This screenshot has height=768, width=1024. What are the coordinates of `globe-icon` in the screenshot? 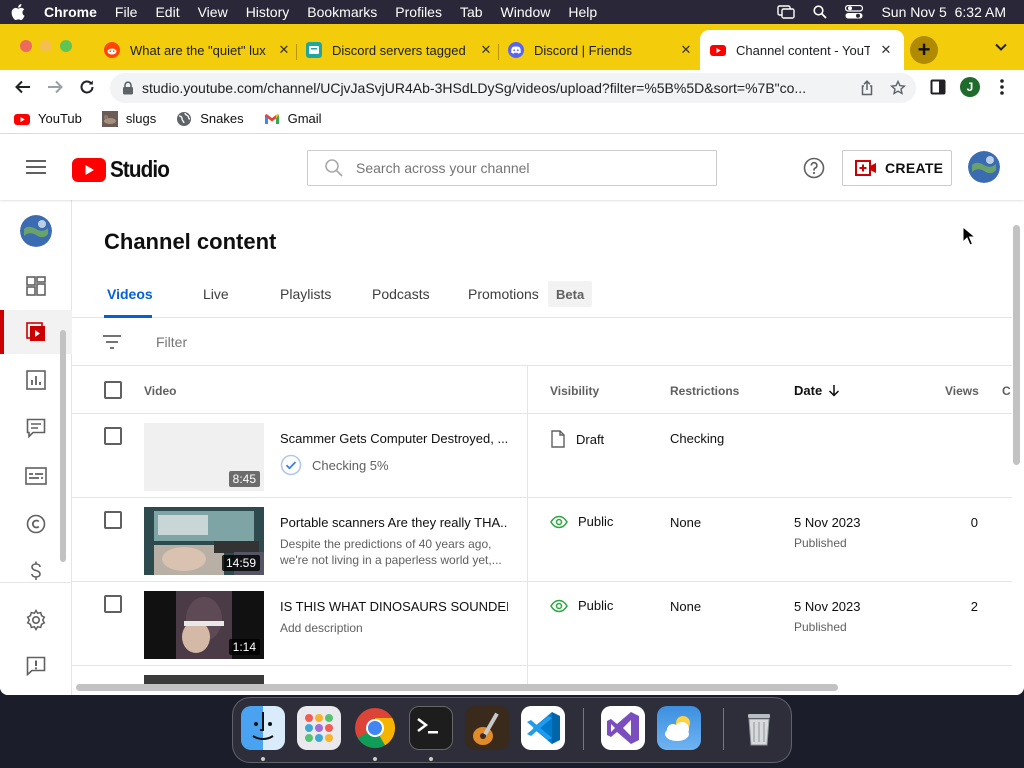 It's located at (184, 119).